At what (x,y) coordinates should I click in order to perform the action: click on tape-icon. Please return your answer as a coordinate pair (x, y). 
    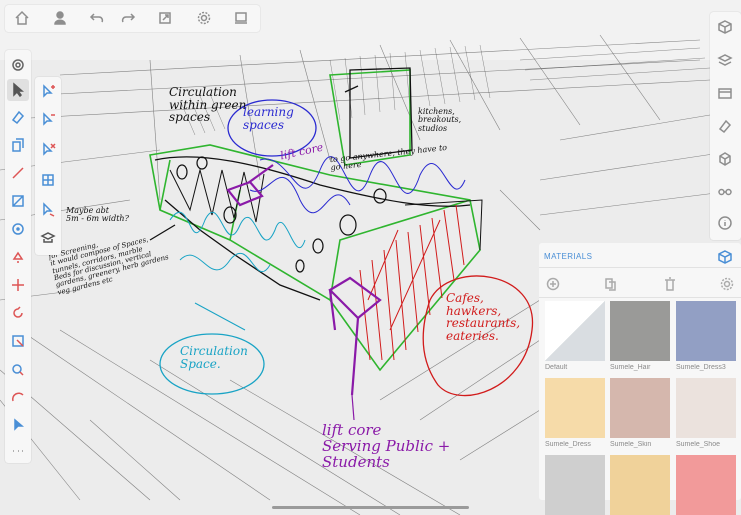
    Looking at the image, I should click on (18, 341).